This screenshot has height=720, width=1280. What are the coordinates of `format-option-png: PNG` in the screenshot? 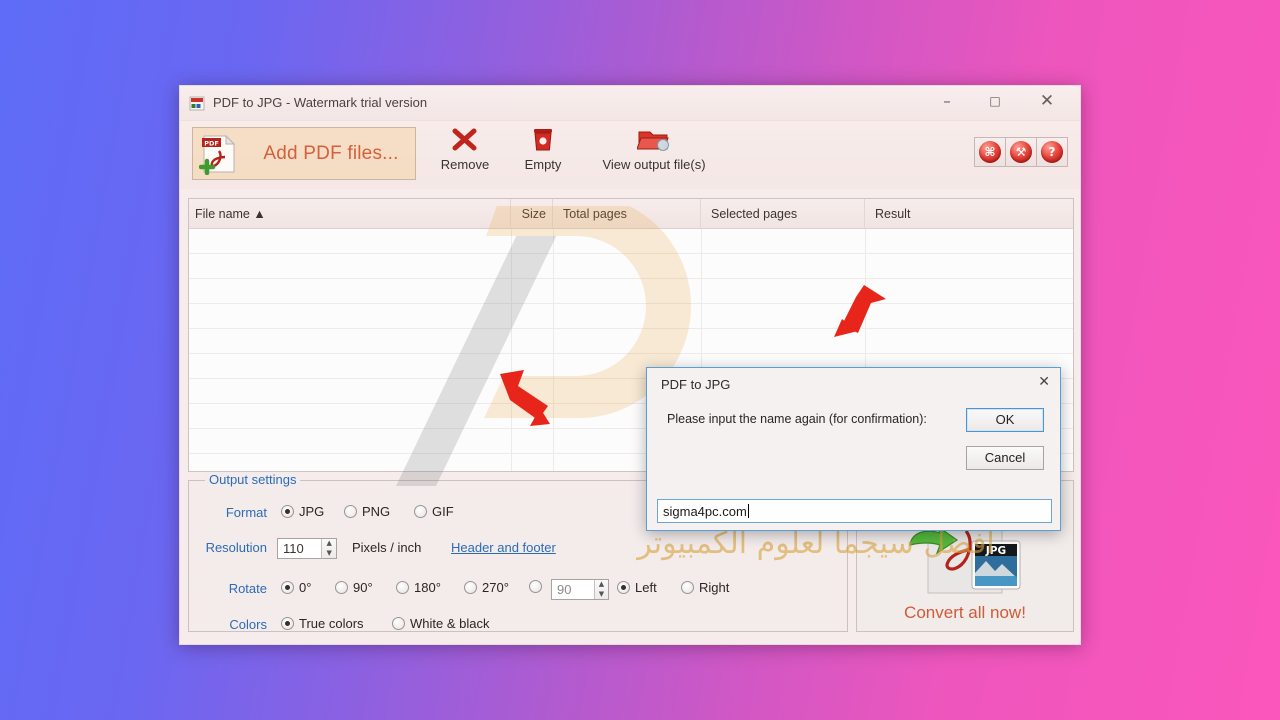 It's located at (367, 511).